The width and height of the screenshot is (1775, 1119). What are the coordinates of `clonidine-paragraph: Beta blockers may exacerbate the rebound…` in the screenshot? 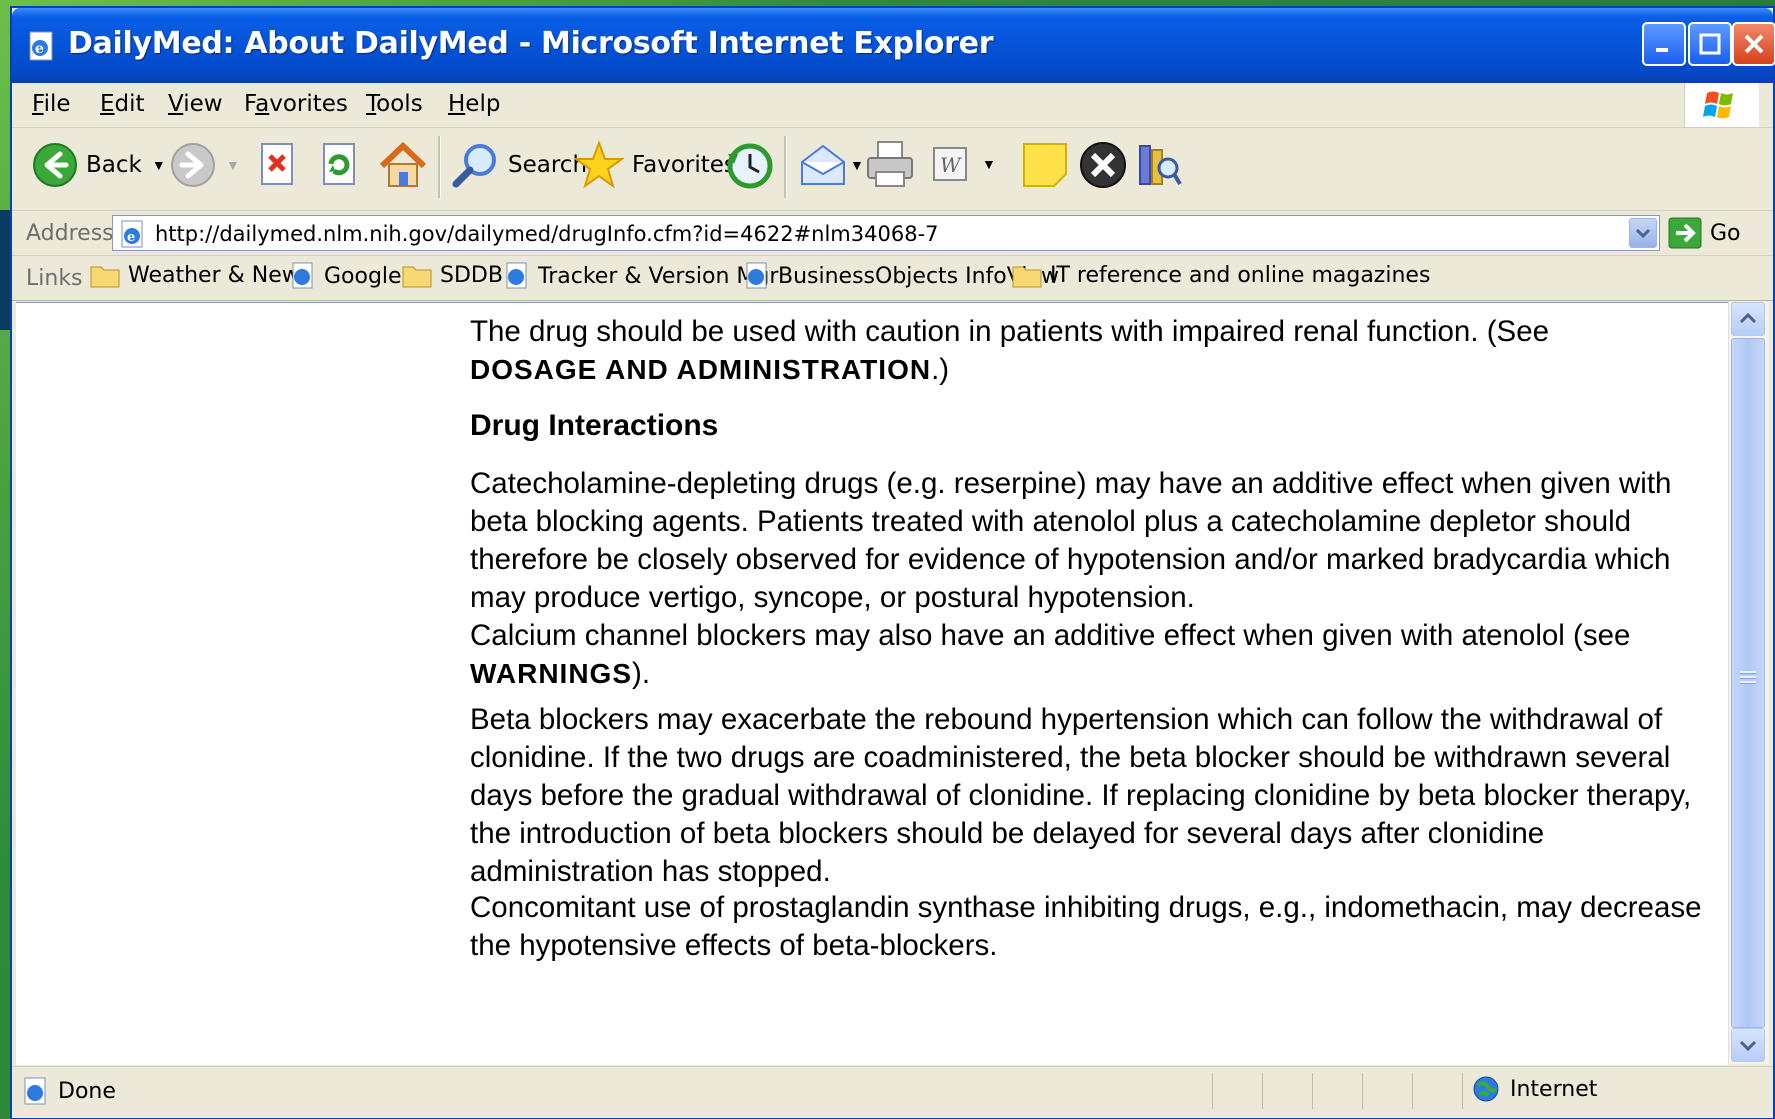 It's located at (1081, 795).